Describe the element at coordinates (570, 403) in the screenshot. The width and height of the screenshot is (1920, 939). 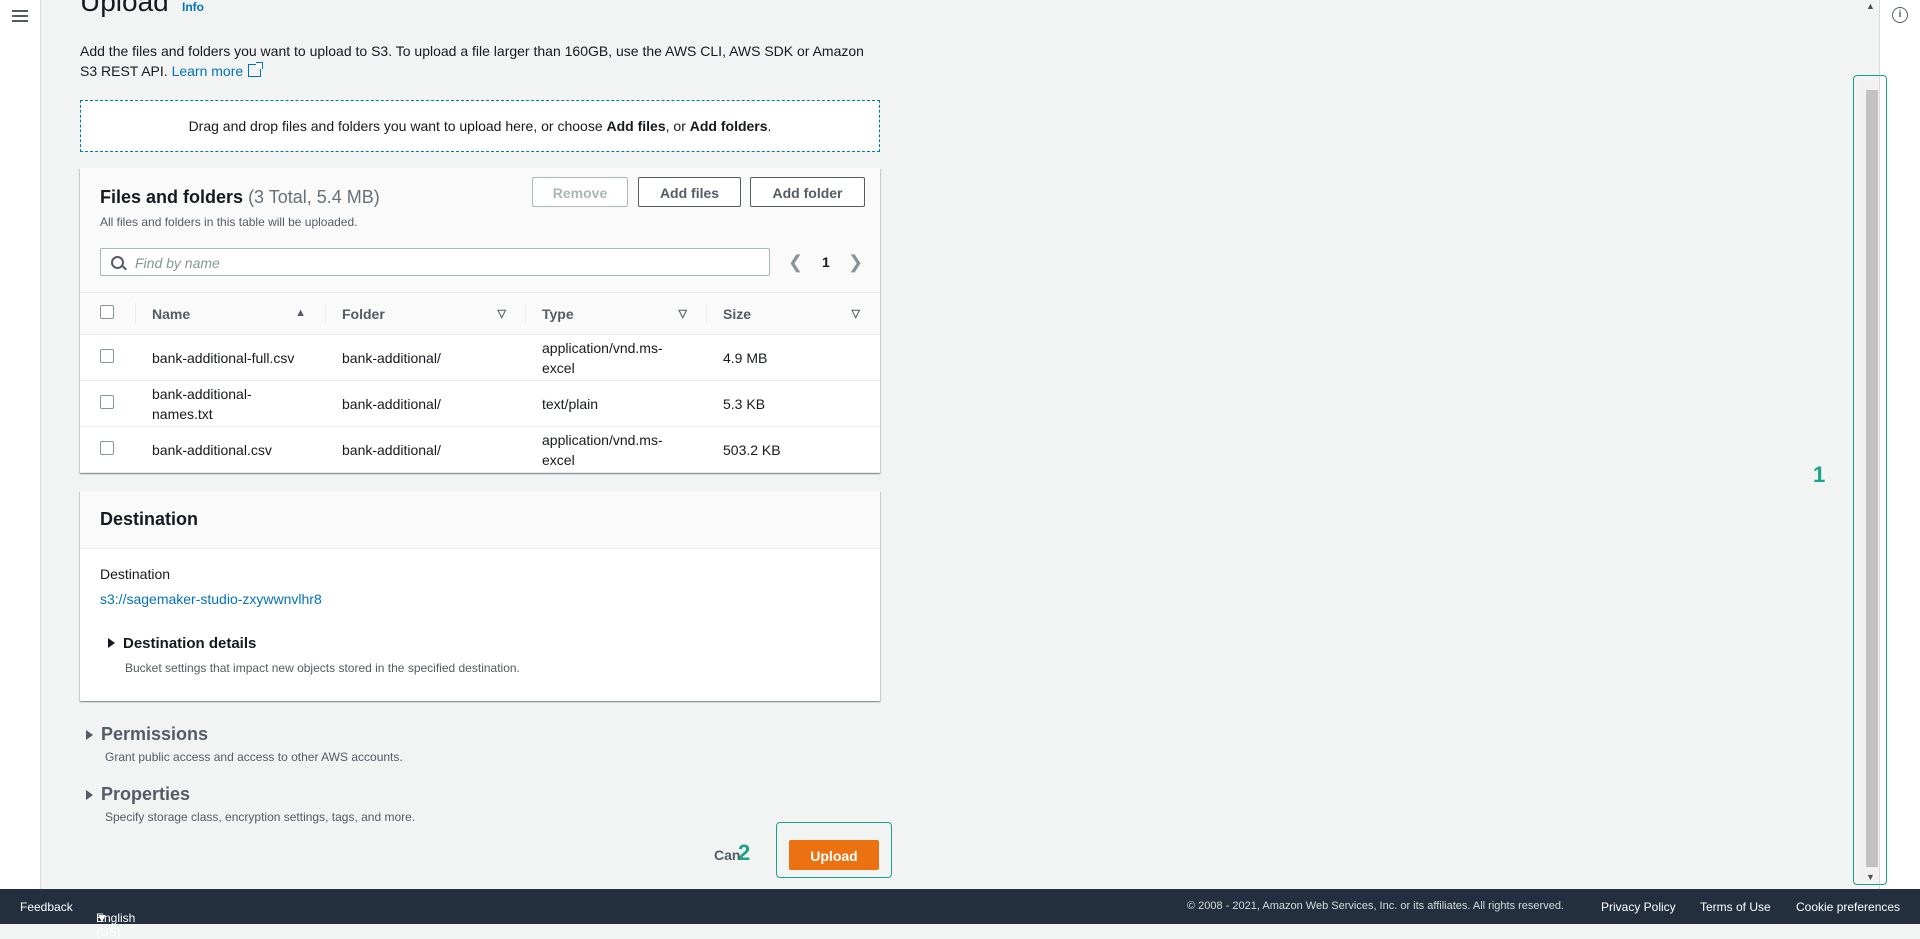
I see `file-type: text/plain` at that location.